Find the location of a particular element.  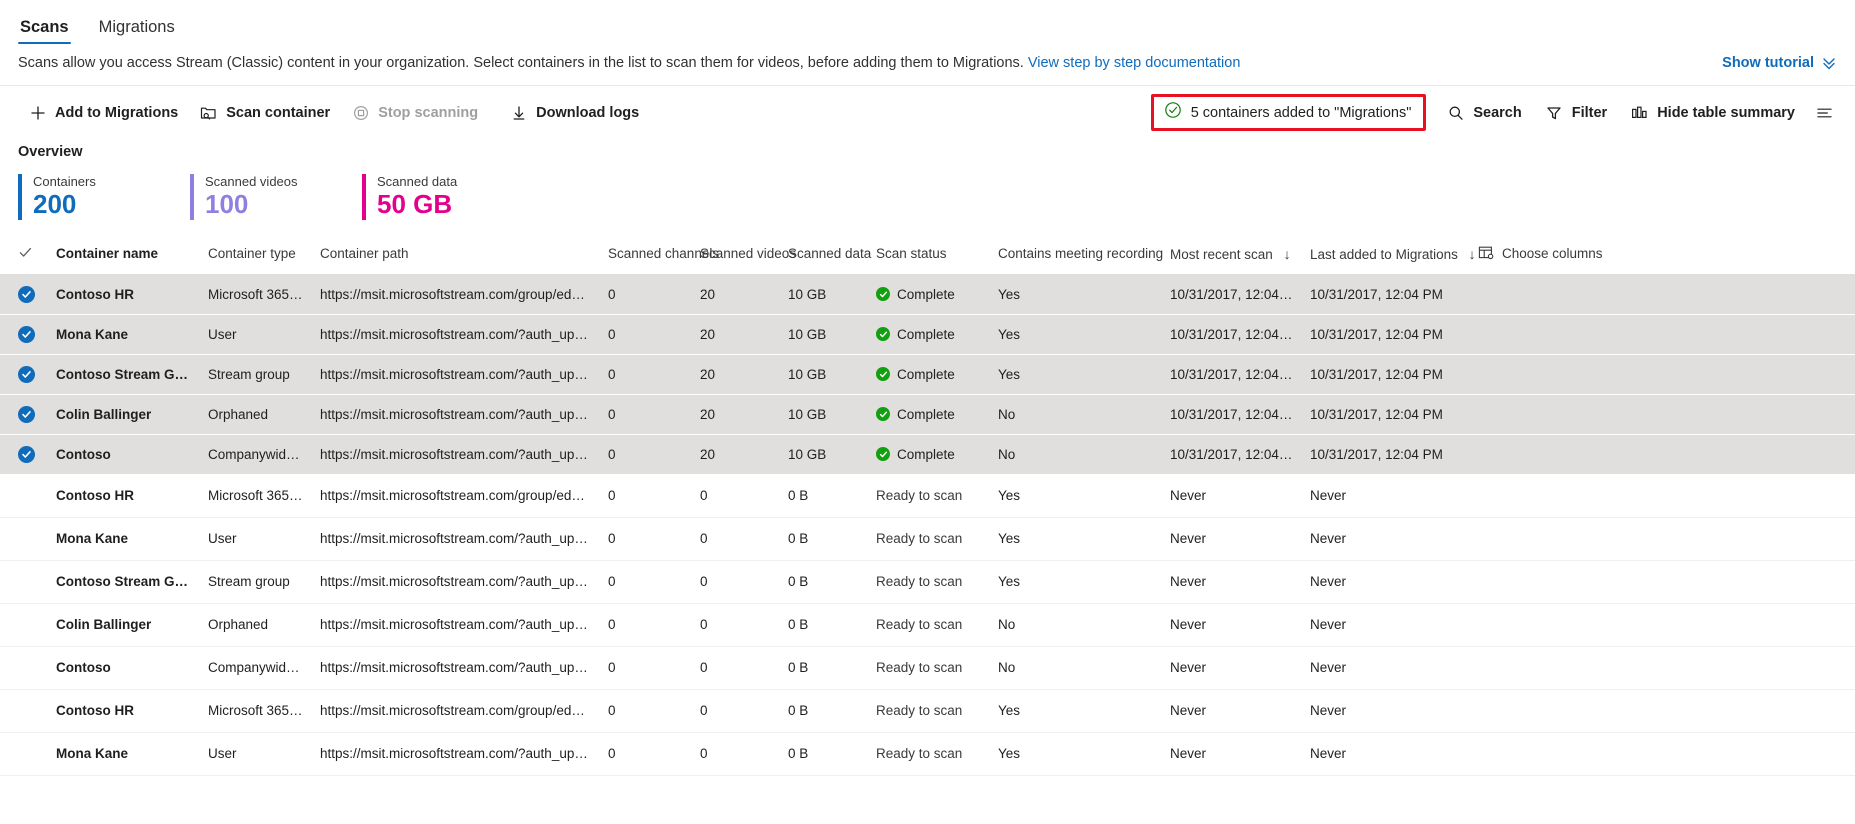

tab-scans: Scans is located at coordinates (44, 31).